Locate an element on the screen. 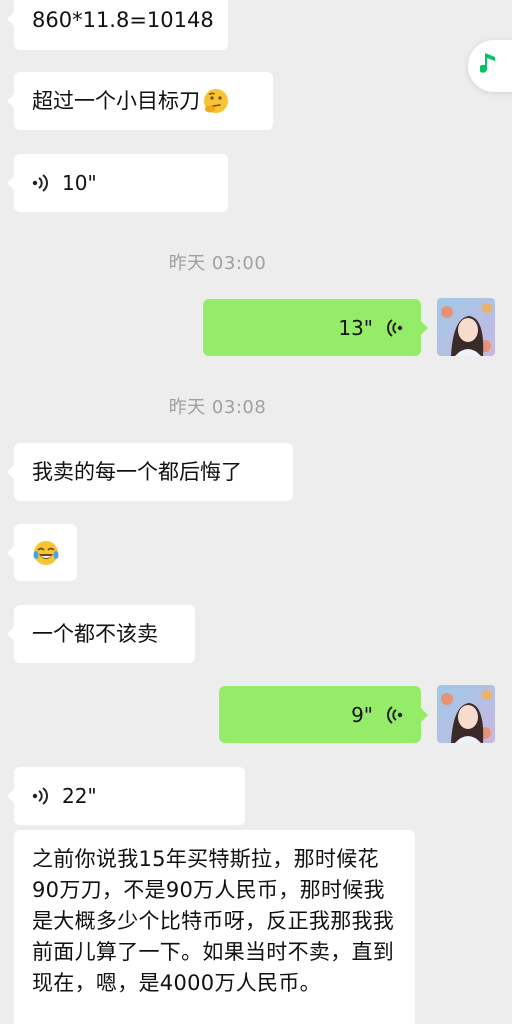 The width and height of the screenshot is (512, 1024). message-bubble-incoming: 我卖的每一个都后悔了 is located at coordinates (150, 472).